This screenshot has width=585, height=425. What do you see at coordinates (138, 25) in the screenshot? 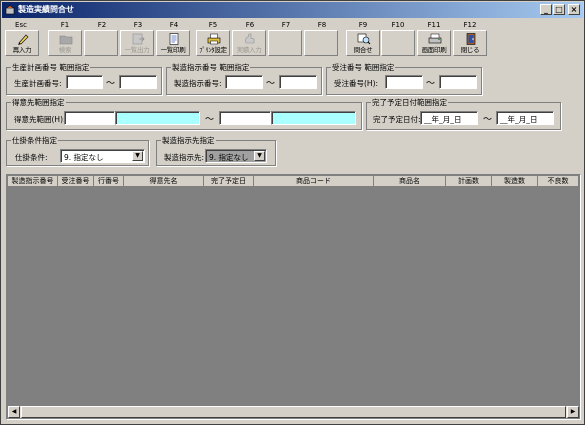
I see `fkey-f3-label: F3` at bounding box center [138, 25].